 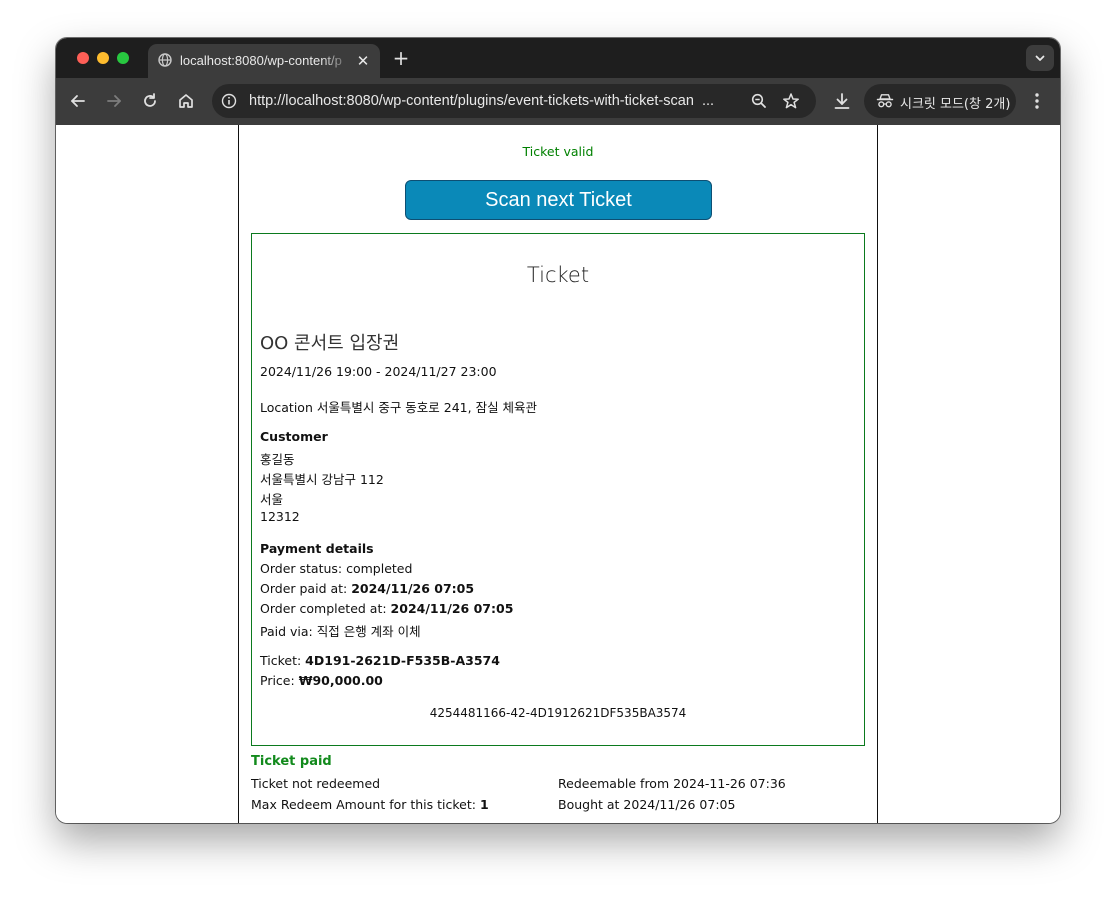 What do you see at coordinates (955, 104) in the screenshot?
I see `incognito-label: 시크릿 모드(창 2개)` at bounding box center [955, 104].